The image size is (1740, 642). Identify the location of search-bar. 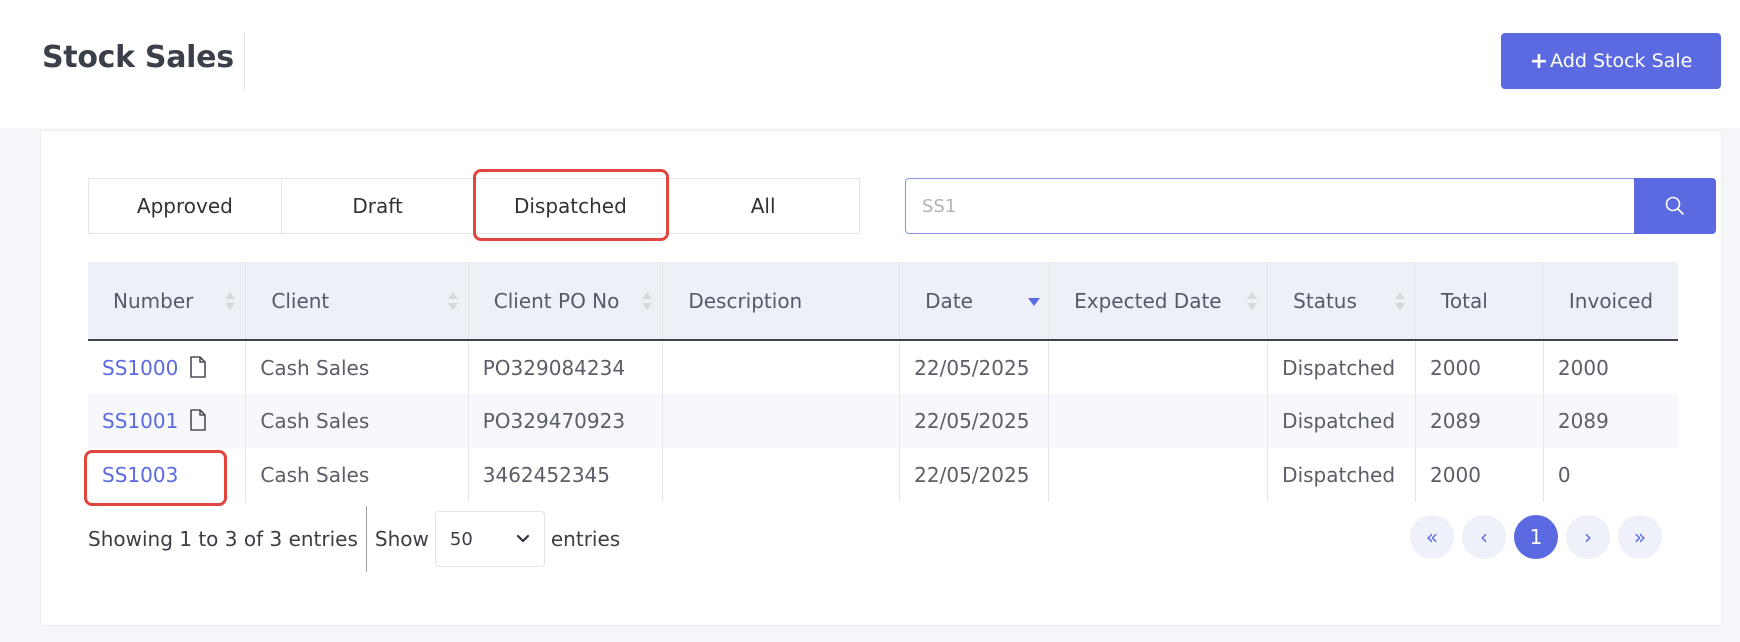
(1310, 206).